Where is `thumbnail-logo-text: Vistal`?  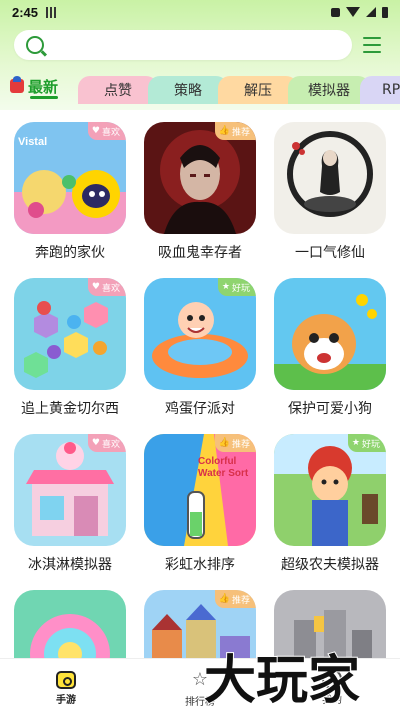 thumbnail-logo-text: Vistal is located at coordinates (33, 142).